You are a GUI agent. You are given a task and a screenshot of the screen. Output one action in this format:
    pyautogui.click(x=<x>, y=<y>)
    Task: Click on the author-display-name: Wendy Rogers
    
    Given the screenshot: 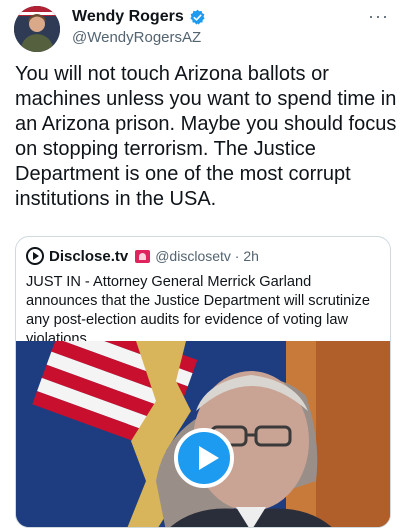 What is the action you would take?
    pyautogui.click(x=128, y=17)
    